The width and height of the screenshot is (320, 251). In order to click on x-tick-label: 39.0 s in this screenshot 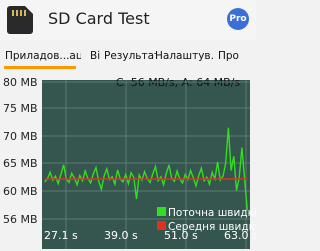, I will do `click(121, 235)`.